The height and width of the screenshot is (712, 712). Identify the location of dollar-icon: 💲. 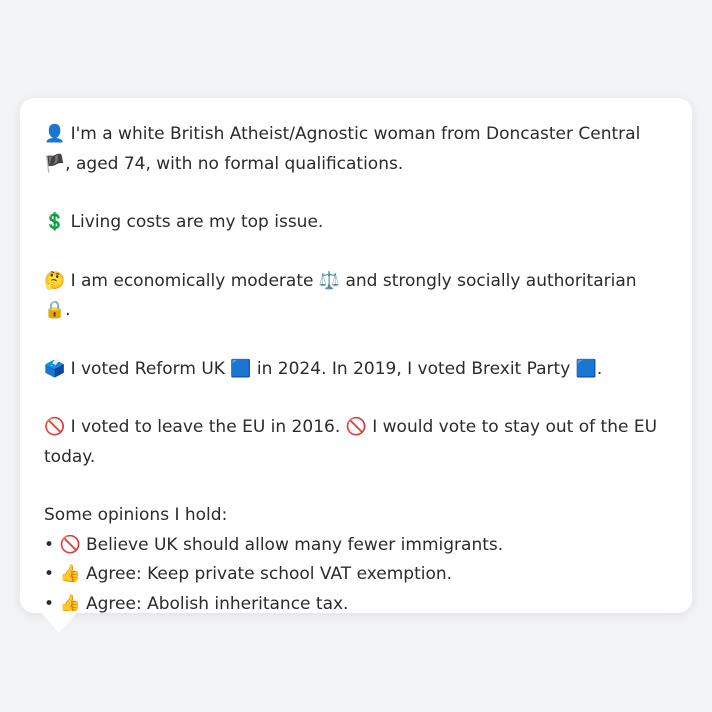
(55, 222).